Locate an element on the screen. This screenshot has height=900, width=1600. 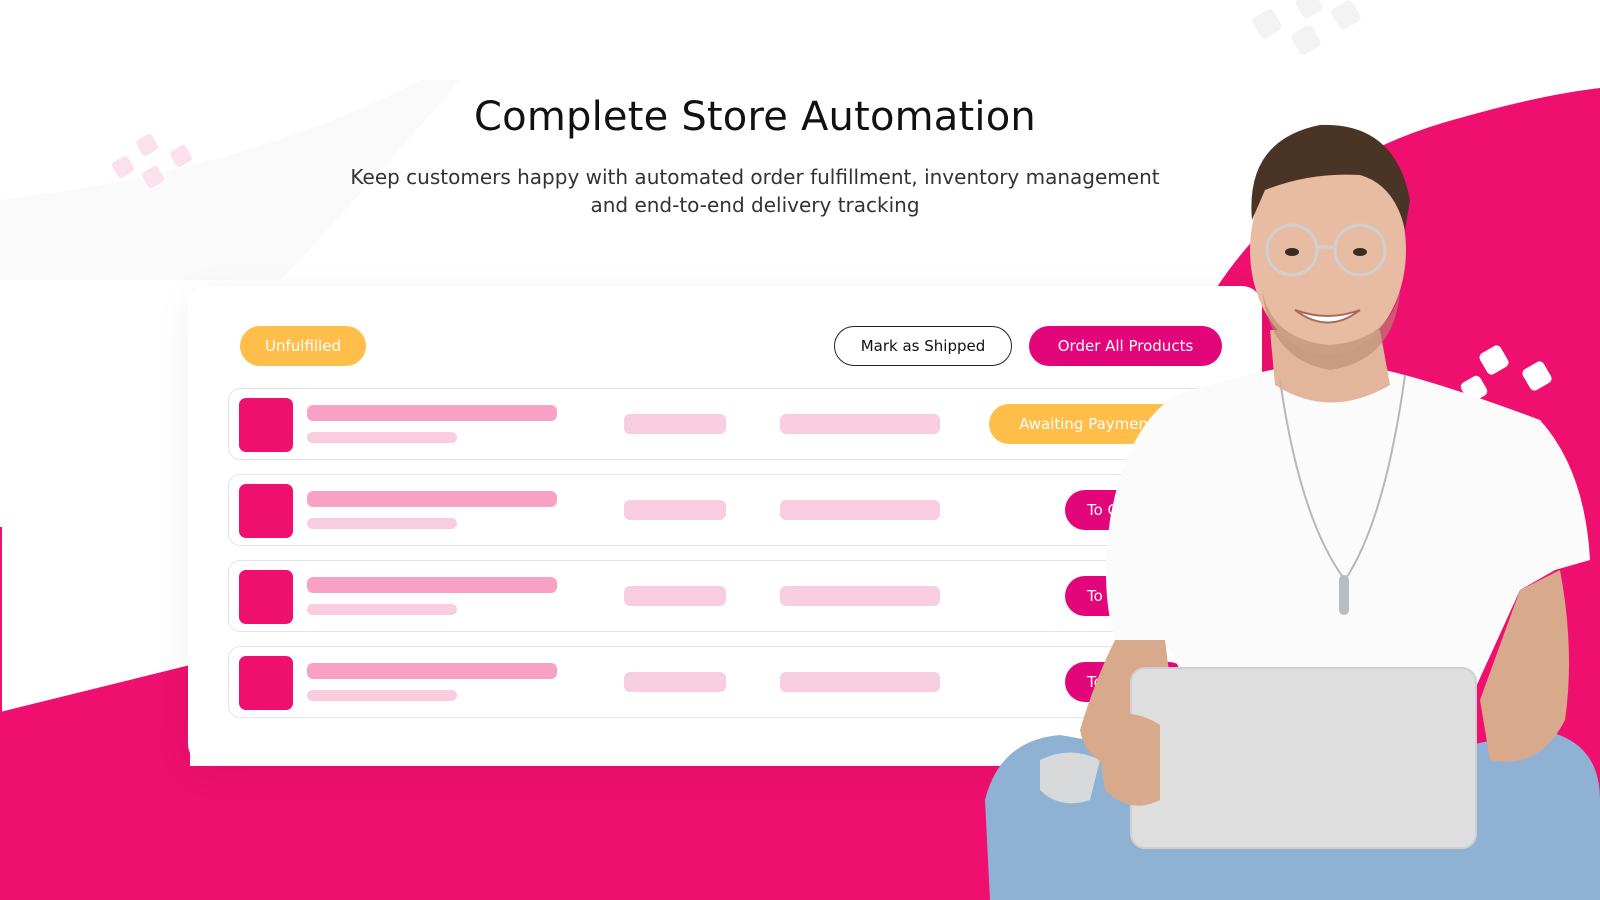
background-pink-edge is located at coordinates (1, 622).